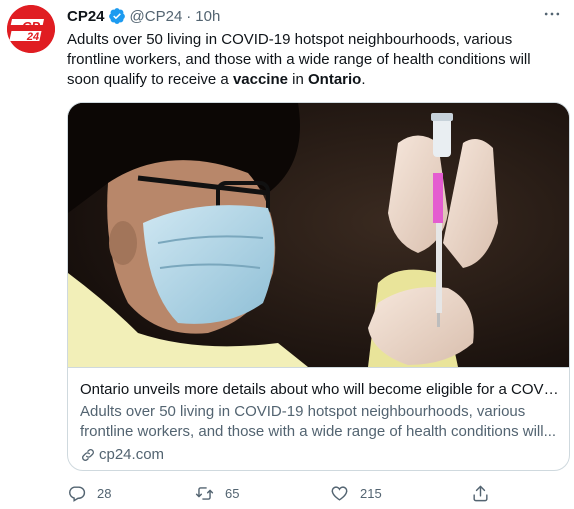 This screenshot has width=574, height=509. Describe the element at coordinates (86, 16) in the screenshot. I see `author-name: CP24` at that location.